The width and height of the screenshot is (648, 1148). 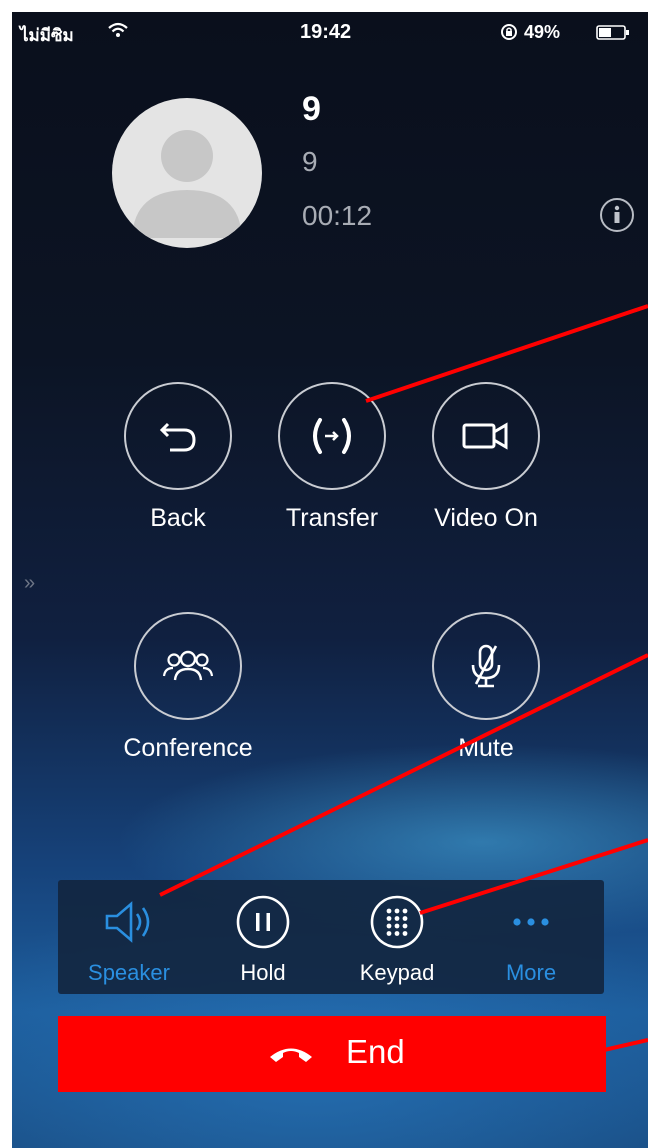 What do you see at coordinates (486, 666) in the screenshot?
I see `muted-microphone-icon` at bounding box center [486, 666].